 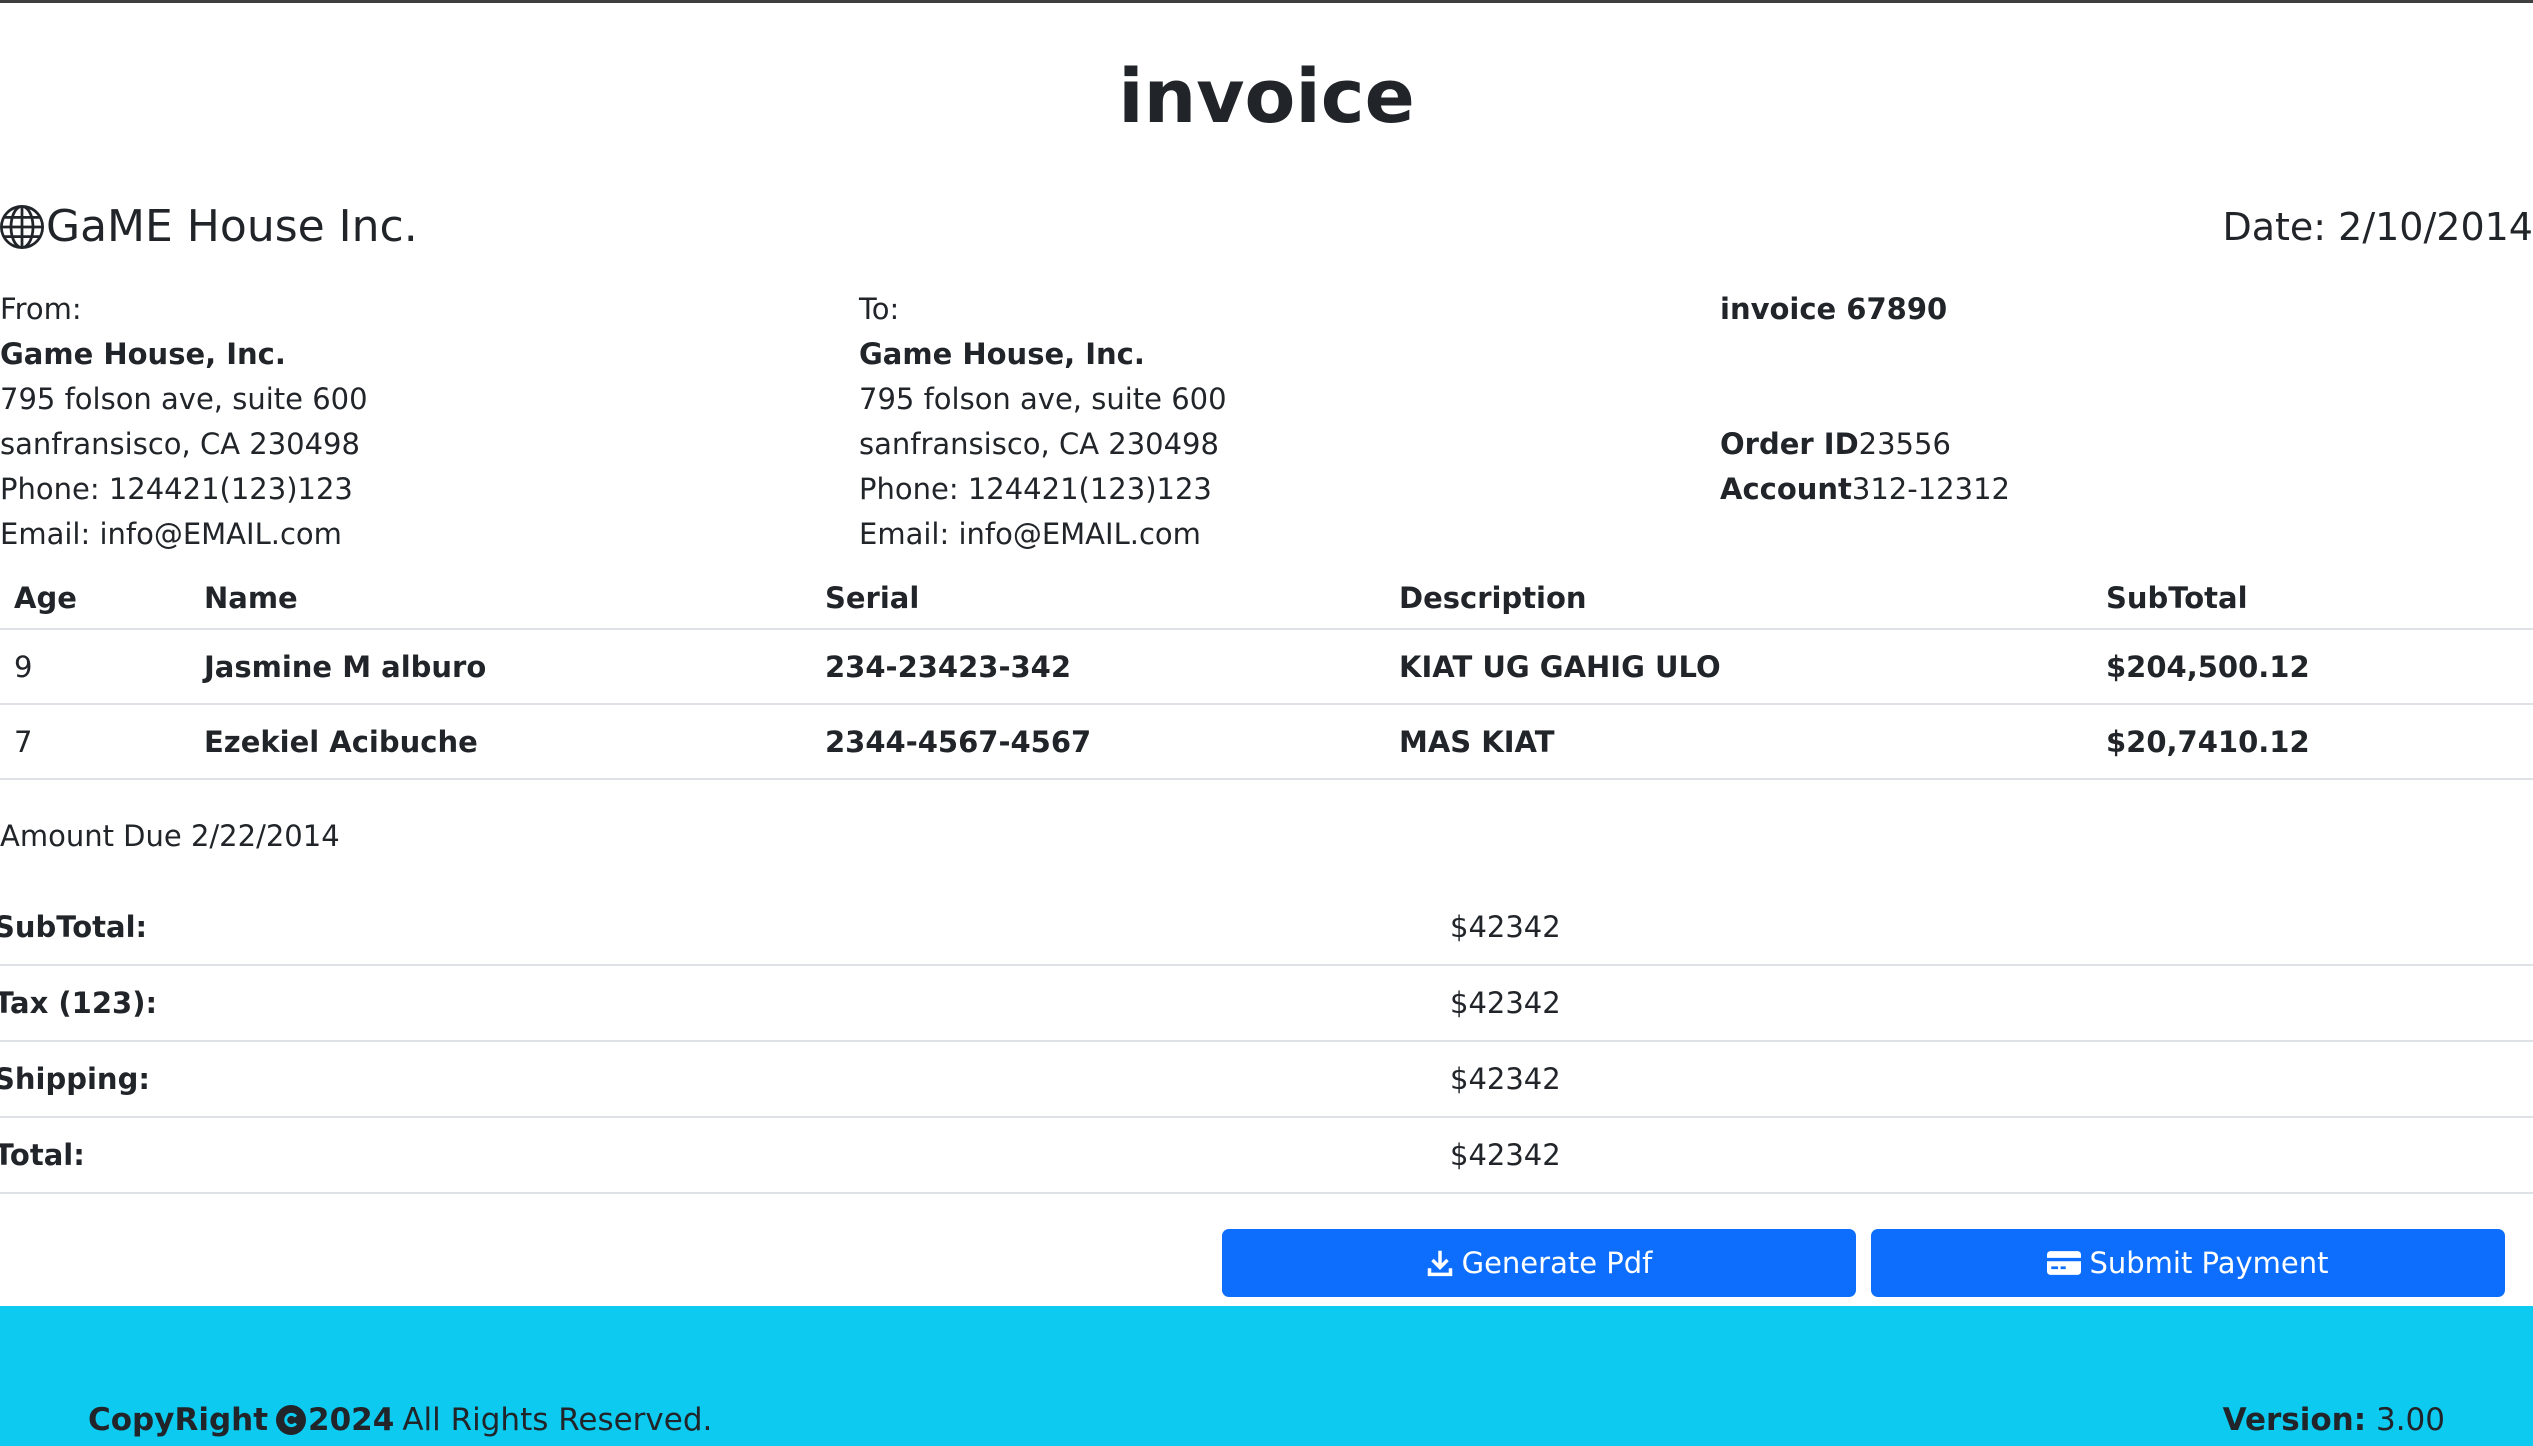 What do you see at coordinates (2377, 227) in the screenshot?
I see `invoice-date: Date: 2/10/2014` at bounding box center [2377, 227].